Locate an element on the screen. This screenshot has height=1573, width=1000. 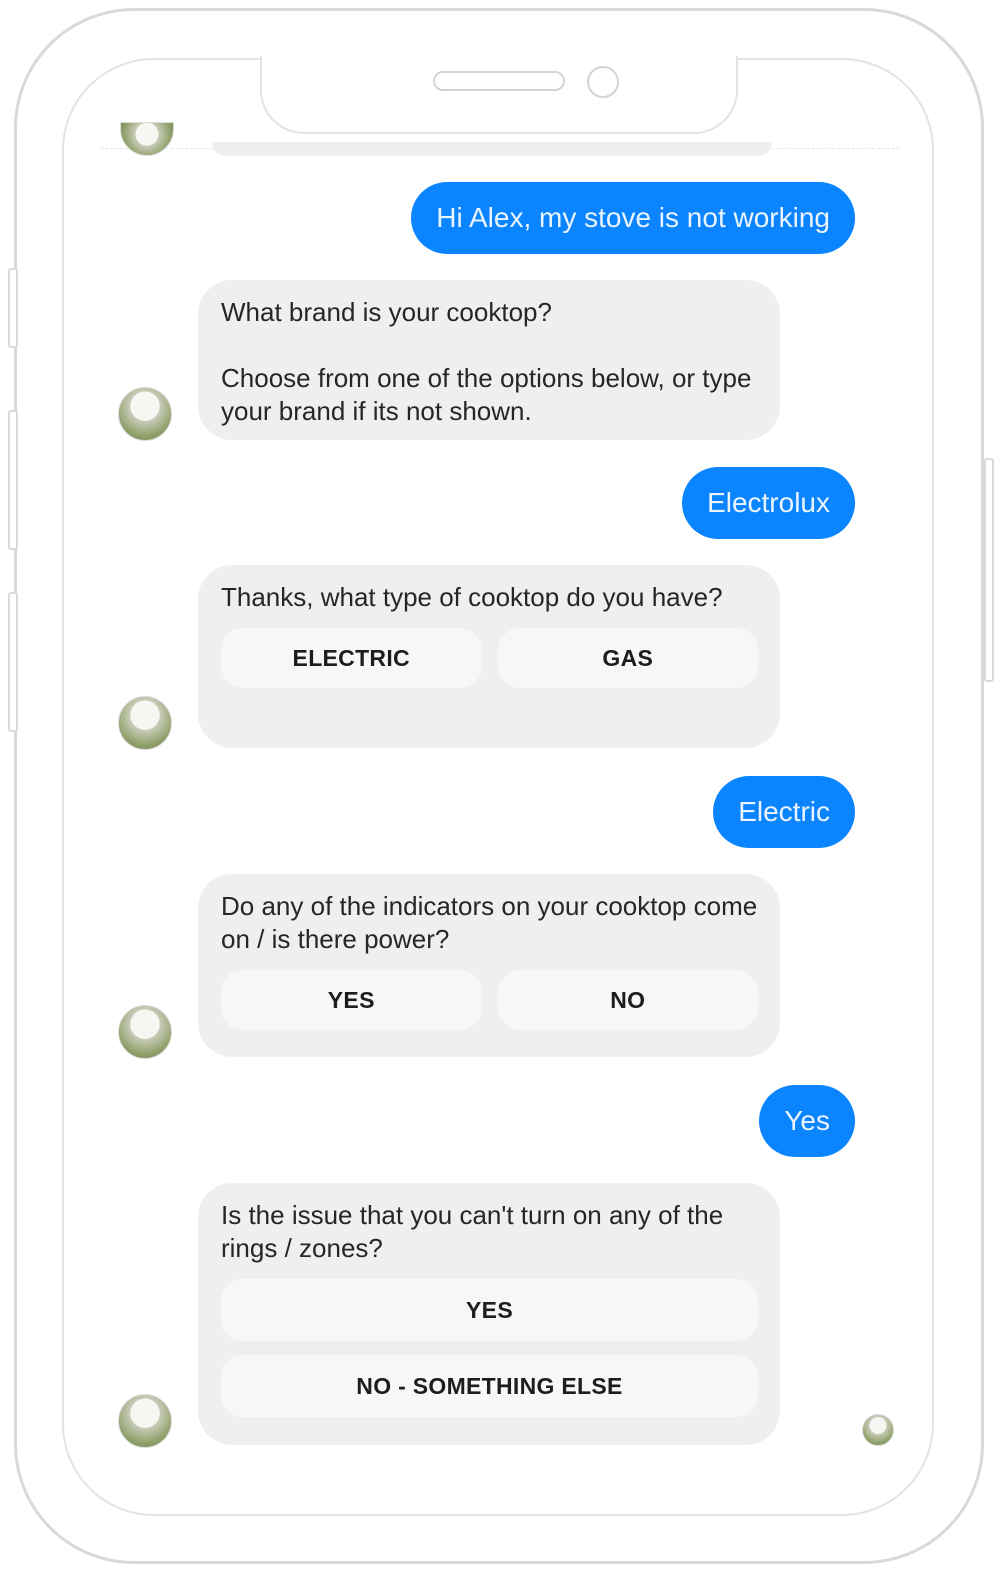
user-message: Hi Alex, my stove is not working is located at coordinates (633, 218).